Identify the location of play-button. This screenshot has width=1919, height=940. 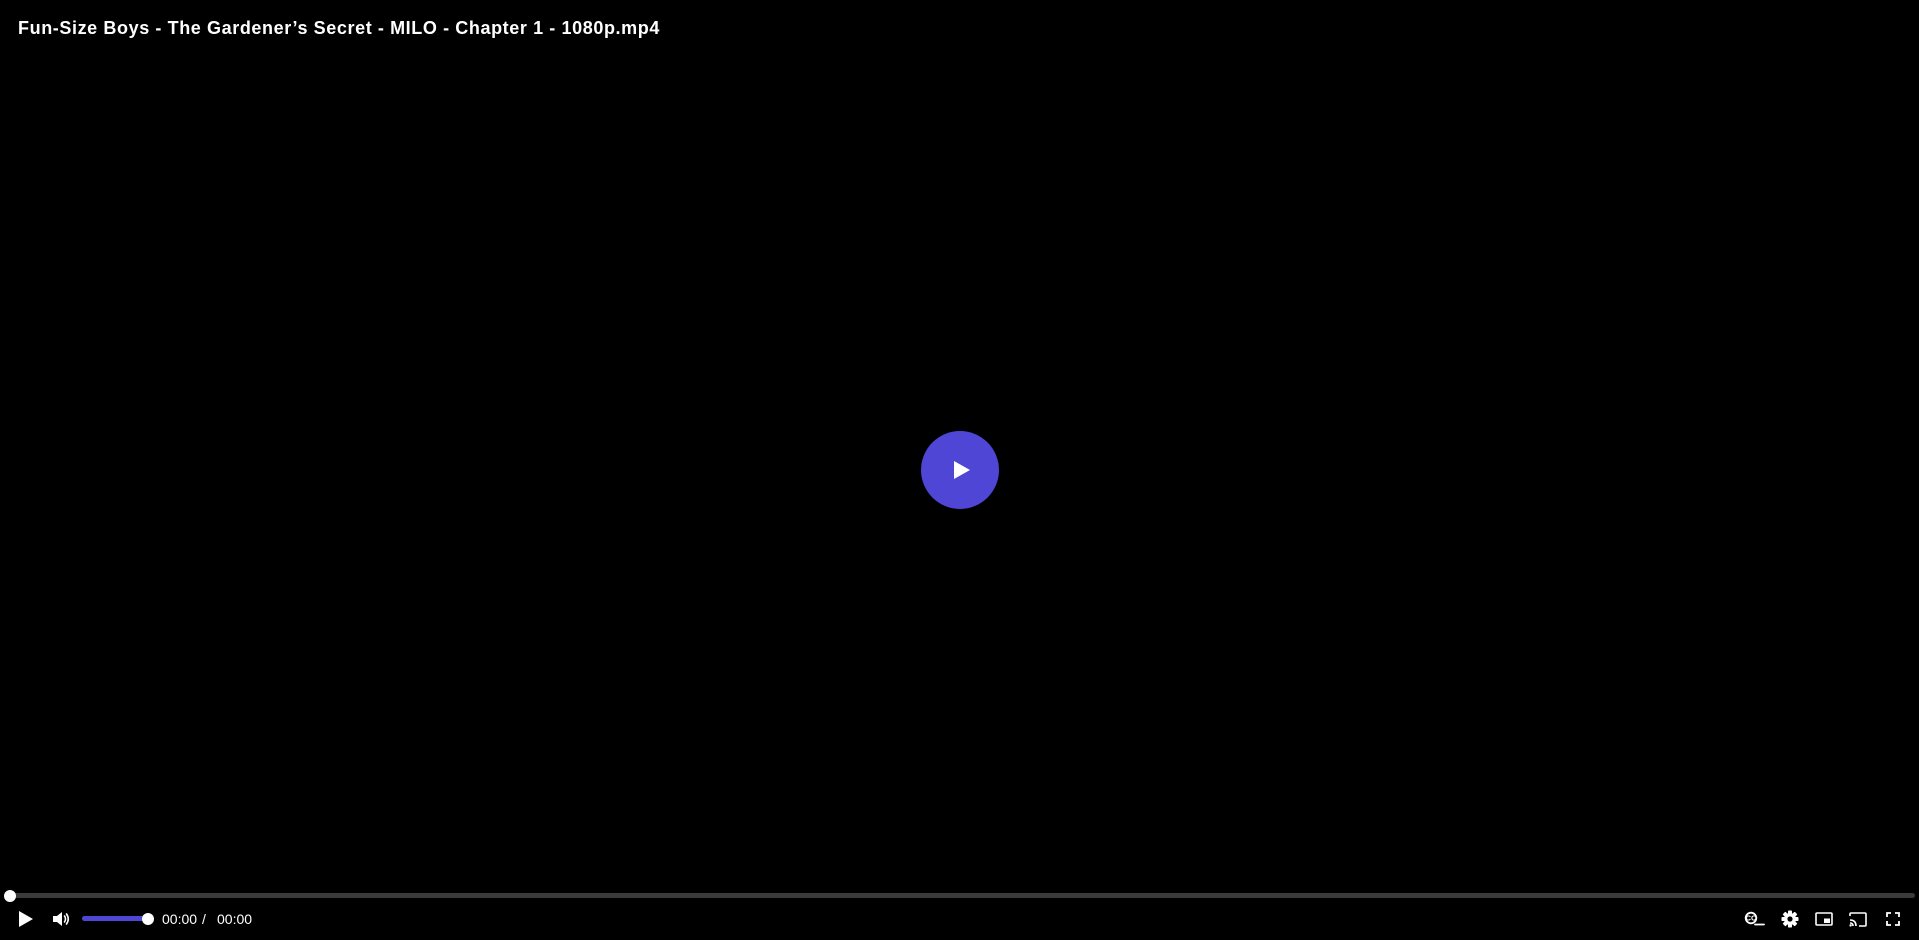
(26, 919).